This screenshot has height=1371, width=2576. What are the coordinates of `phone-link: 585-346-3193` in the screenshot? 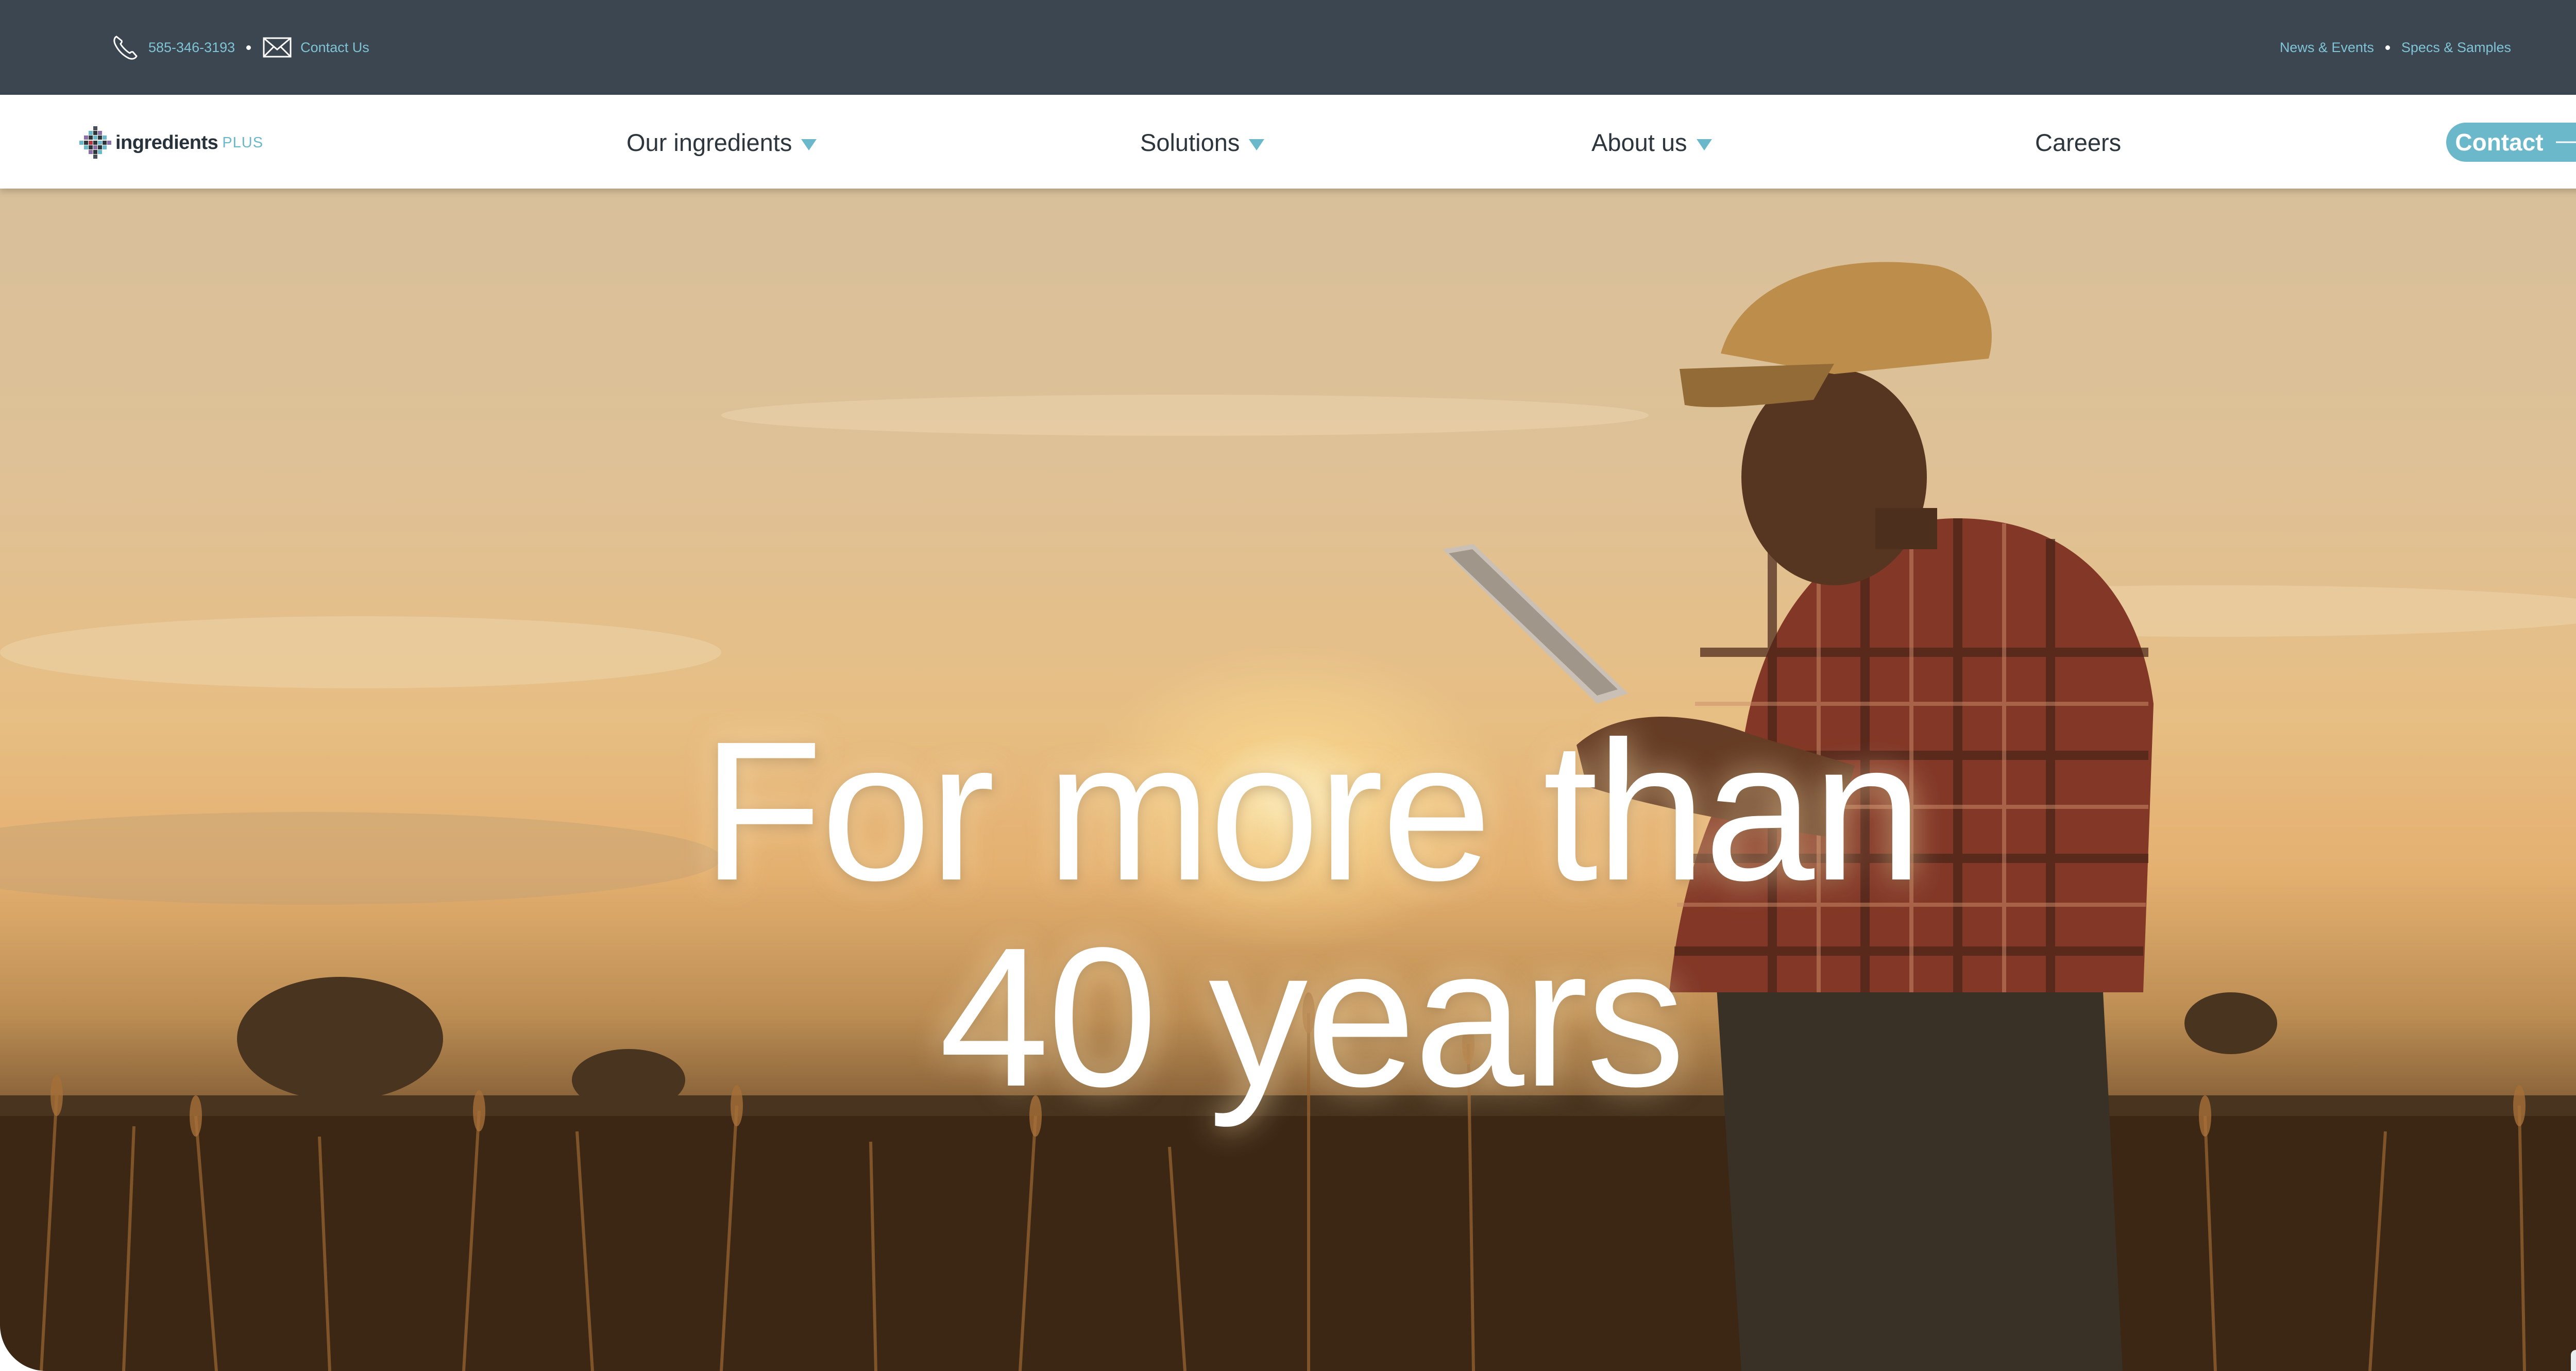 It's located at (191, 48).